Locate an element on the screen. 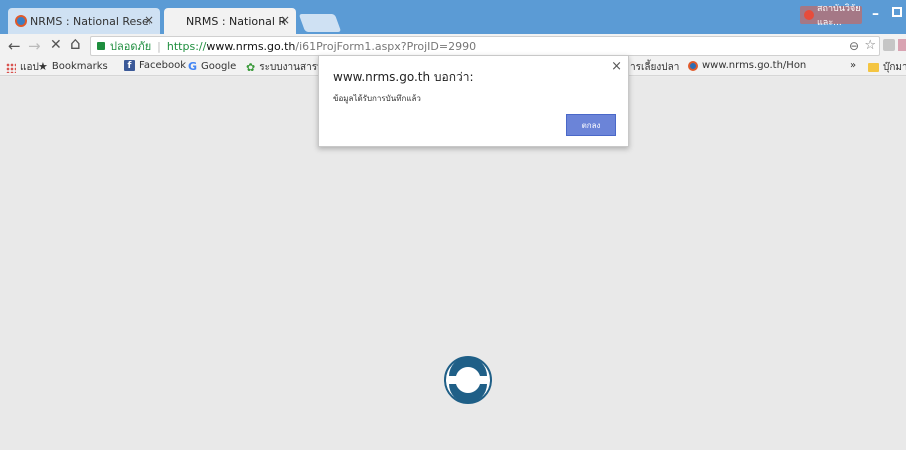 The width and height of the screenshot is (906, 450). bookmark-label: ารเลี้ยงปลา is located at coordinates (655, 67).